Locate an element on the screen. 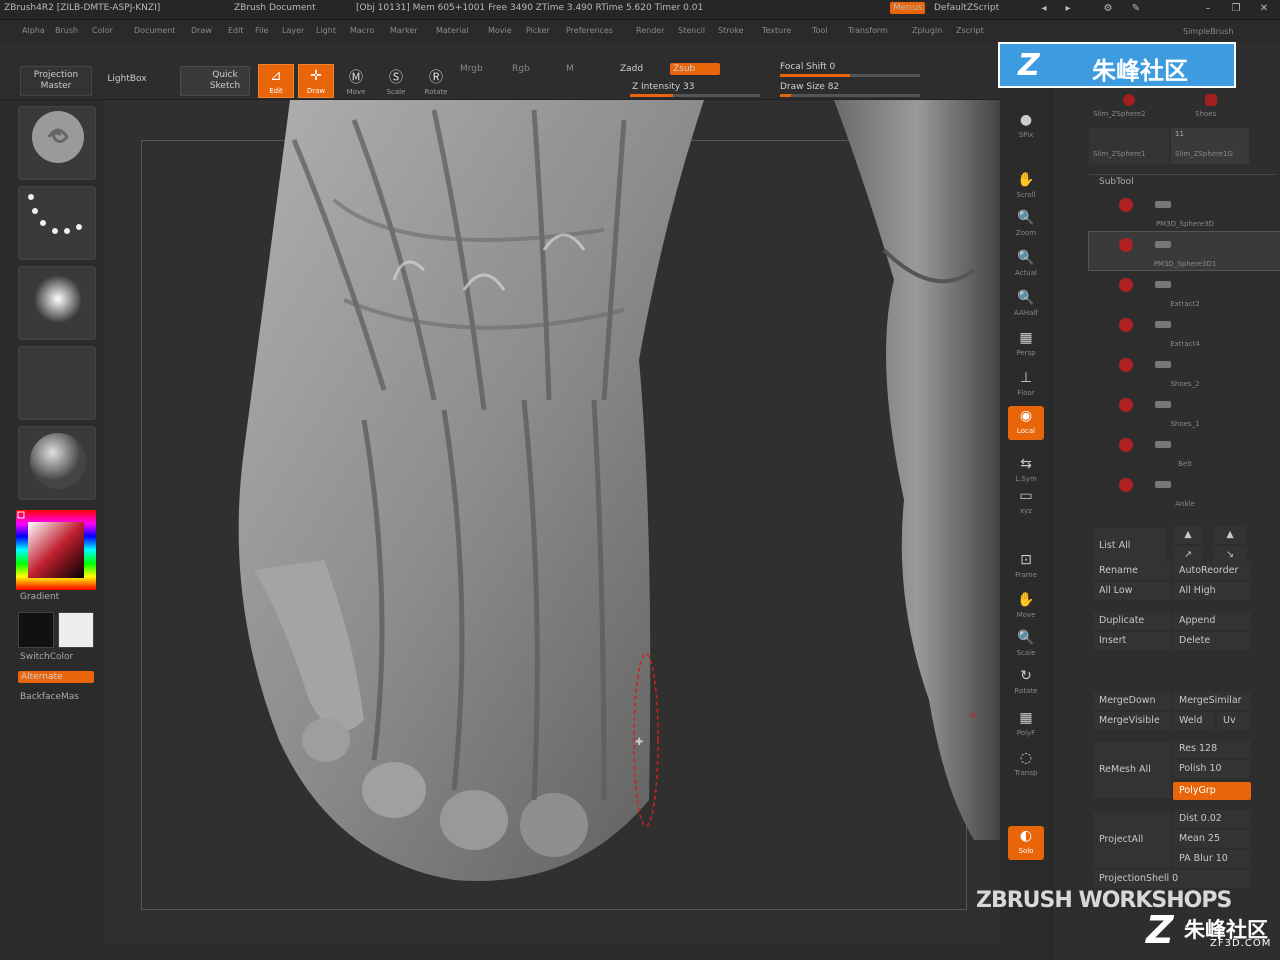  menu-edit: Edit is located at coordinates (236, 30).